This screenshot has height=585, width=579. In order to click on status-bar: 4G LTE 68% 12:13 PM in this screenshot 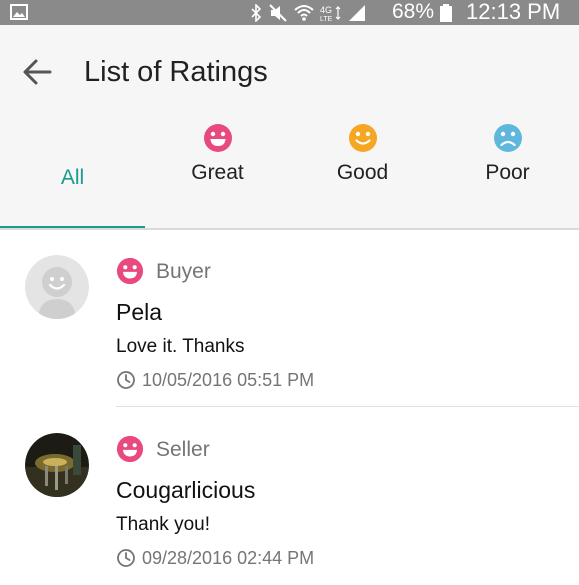, I will do `click(289, 12)`.